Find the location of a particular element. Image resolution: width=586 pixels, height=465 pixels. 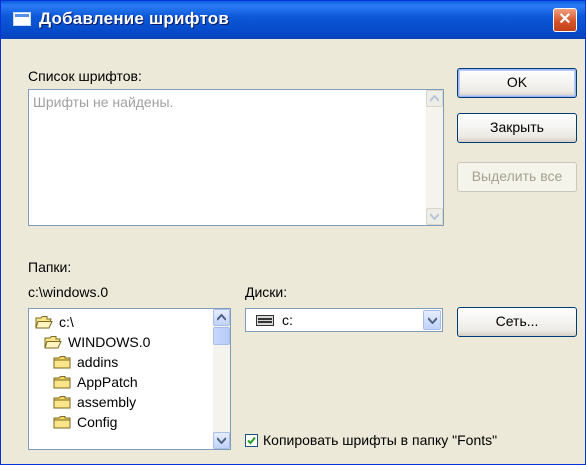

folders-scroll-thumb is located at coordinates (221, 336).